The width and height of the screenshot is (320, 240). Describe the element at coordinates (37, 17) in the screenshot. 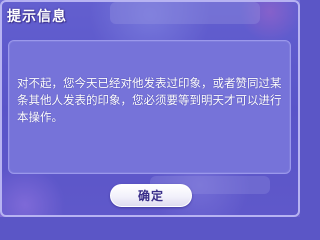

I see `dialog-title: 提示信息` at that location.